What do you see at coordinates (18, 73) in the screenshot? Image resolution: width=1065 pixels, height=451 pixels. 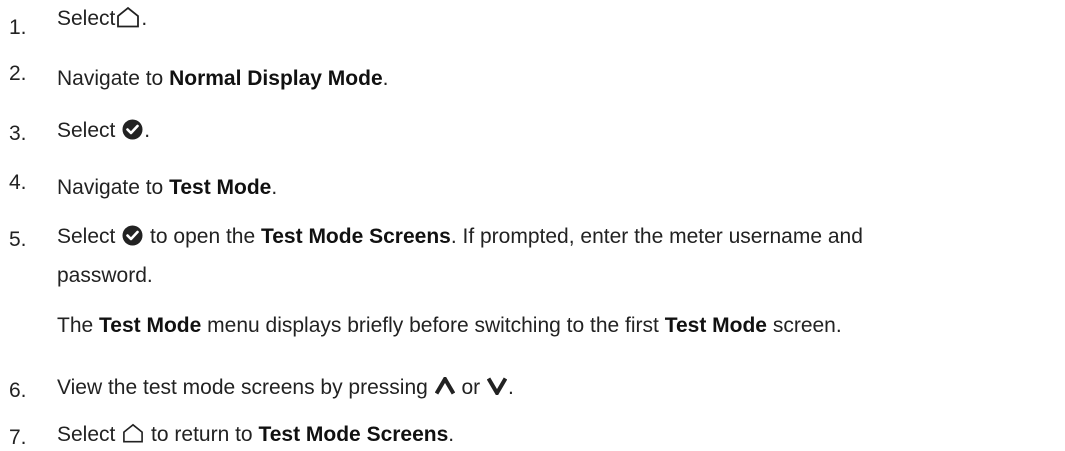 I see `step-number: 2.` at bounding box center [18, 73].